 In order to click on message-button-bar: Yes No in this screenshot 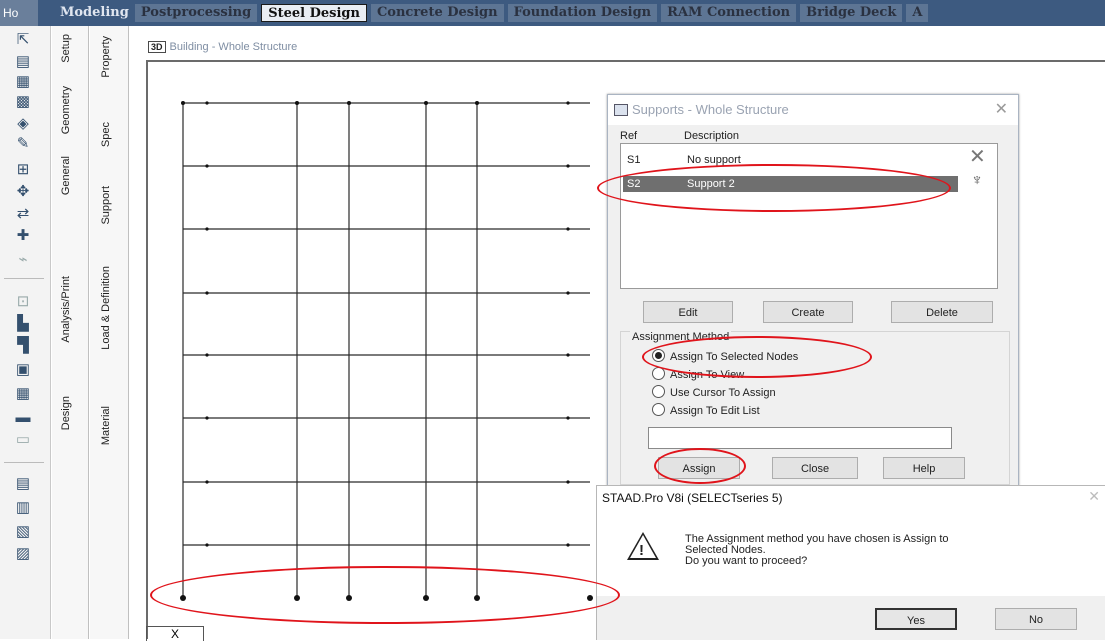, I will do `click(851, 618)`.